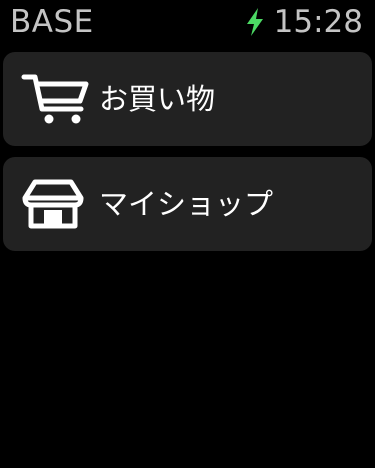  Describe the element at coordinates (52, 22) in the screenshot. I see `app-title: BASE` at that location.